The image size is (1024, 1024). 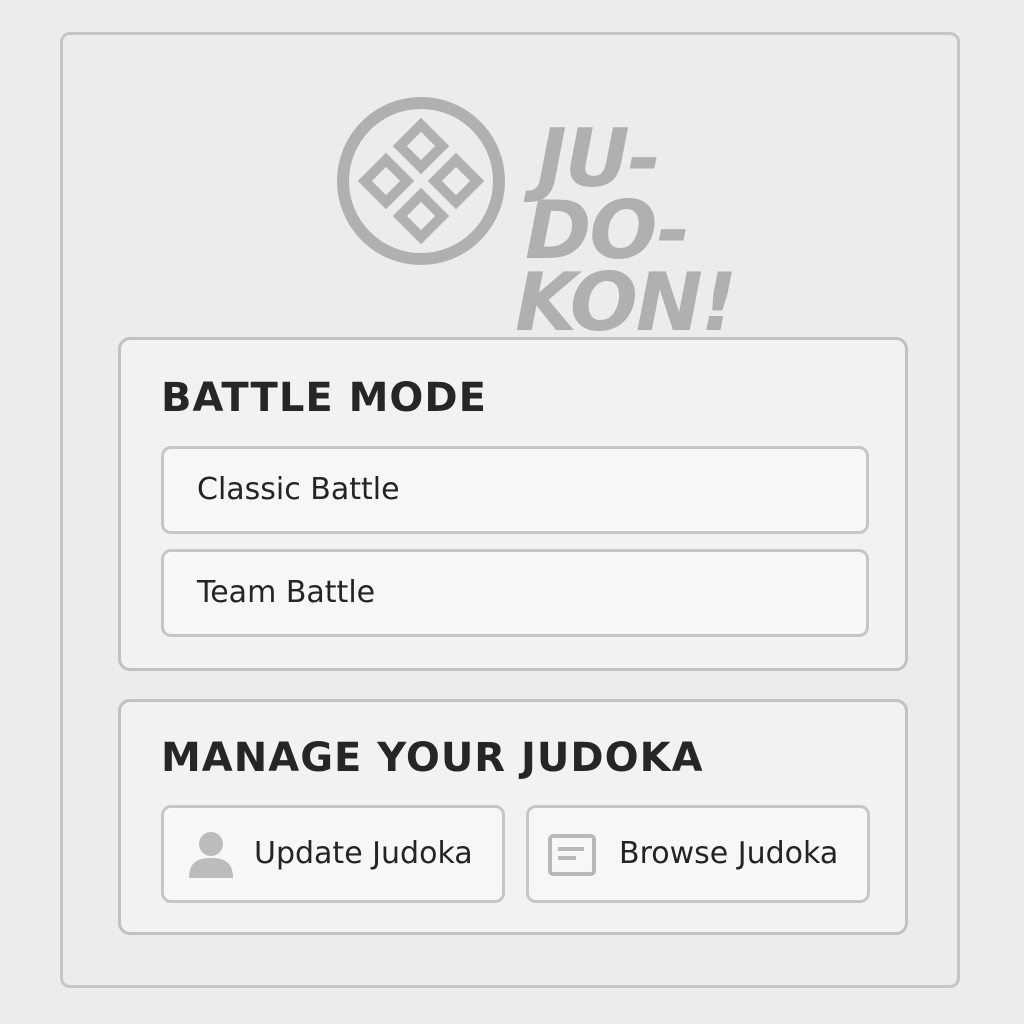 I want to click on team-battle-label: Team Battle, so click(x=286, y=592).